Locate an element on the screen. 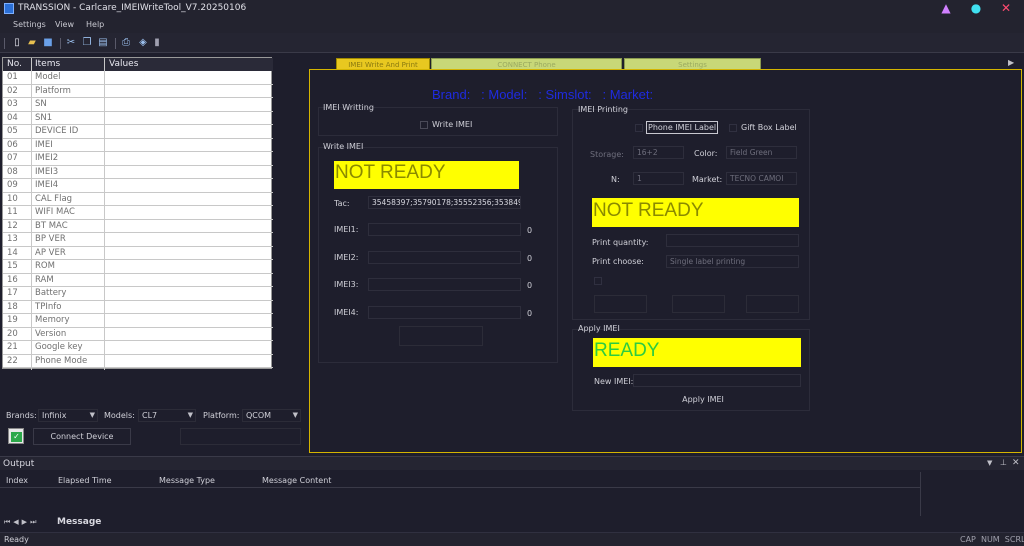  row-item: IMEI4 is located at coordinates (47, 185).